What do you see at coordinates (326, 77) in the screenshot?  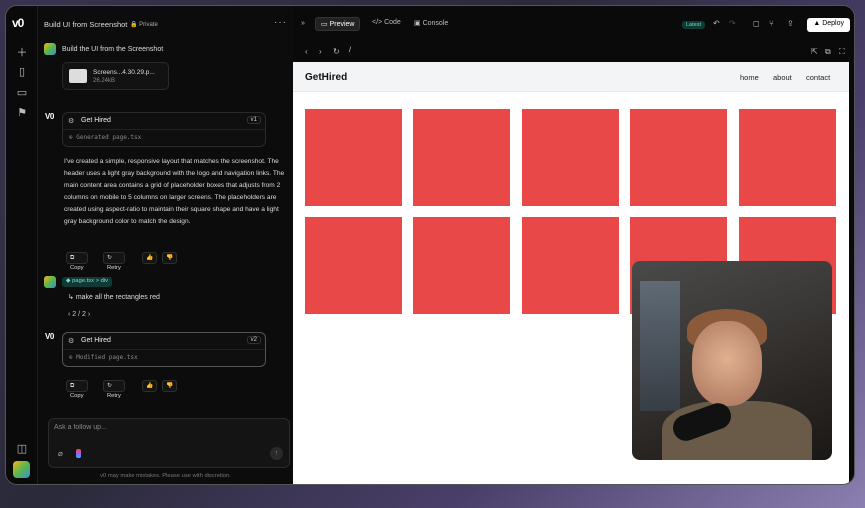 I see `site-logo: GetHired` at bounding box center [326, 77].